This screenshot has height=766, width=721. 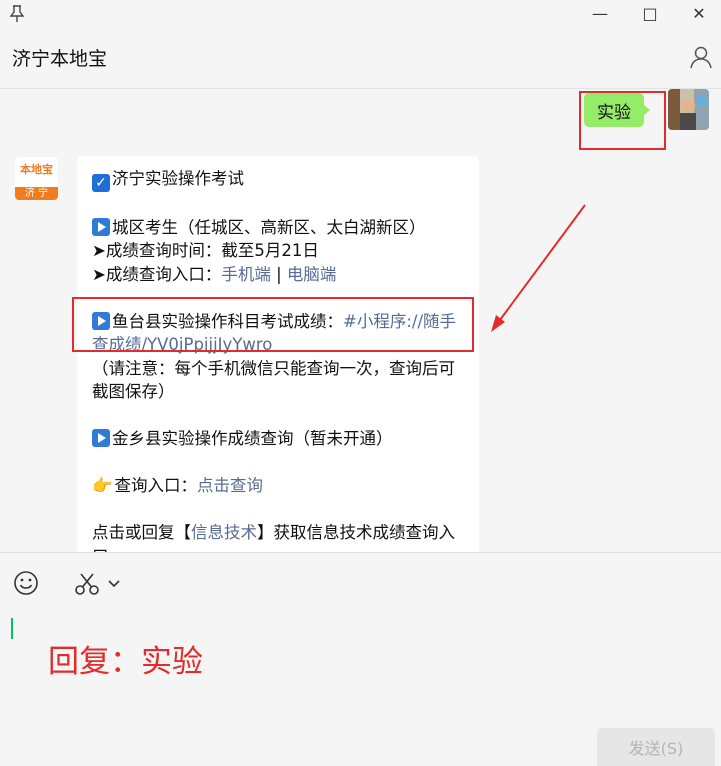 I want to click on title-bar: — □ ✕ 济宁本地宝, so click(x=360, y=44).